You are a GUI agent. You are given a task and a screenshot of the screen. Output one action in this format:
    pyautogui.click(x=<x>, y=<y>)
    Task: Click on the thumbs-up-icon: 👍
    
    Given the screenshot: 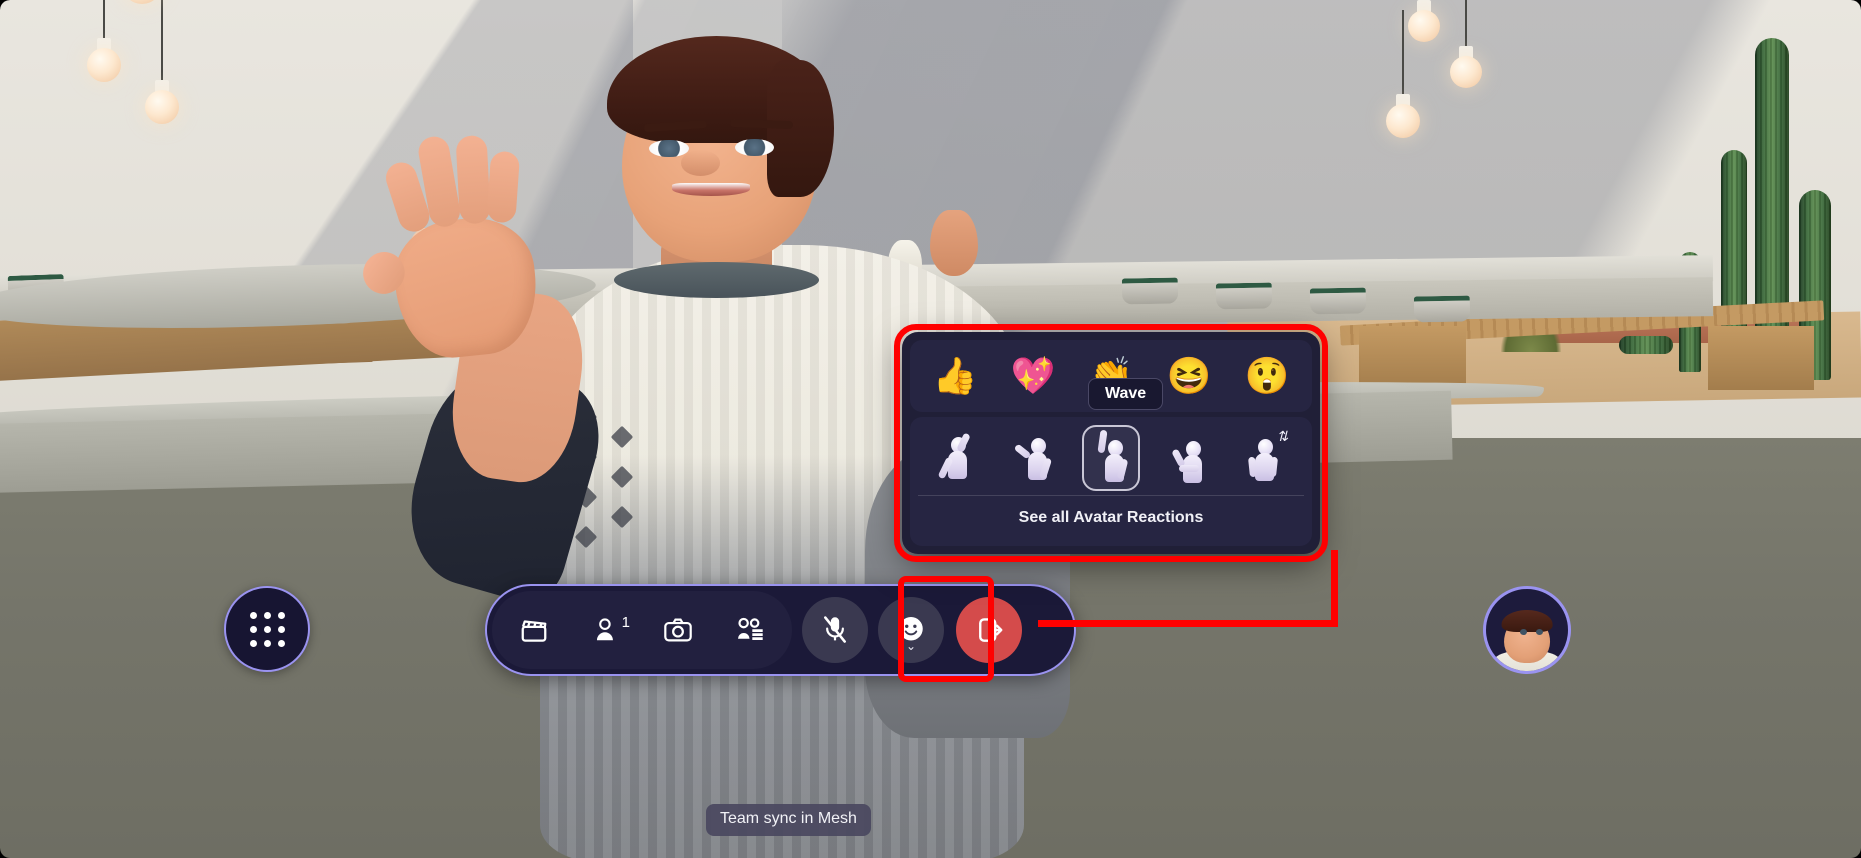 What is the action you would take?
    pyautogui.click(x=955, y=375)
    